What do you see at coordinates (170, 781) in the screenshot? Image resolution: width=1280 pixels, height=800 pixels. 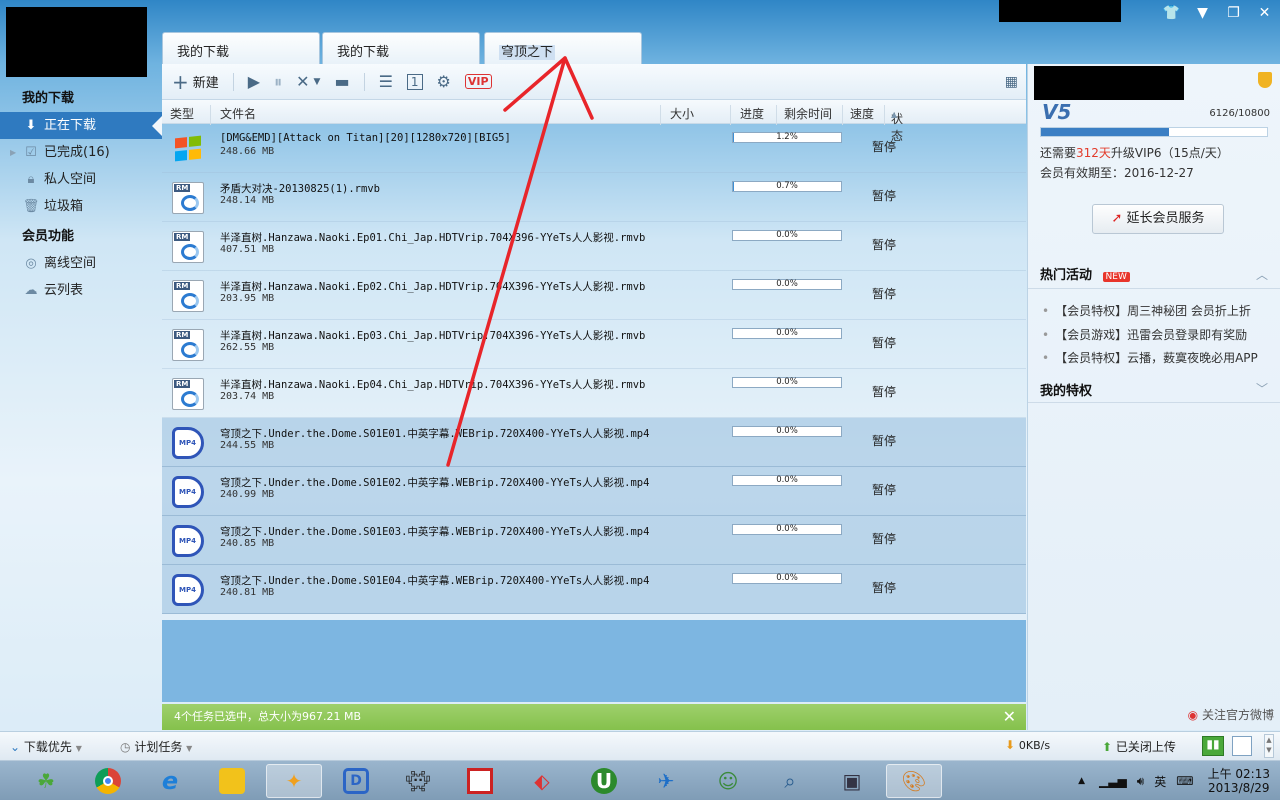 I see `ie-icon: e` at bounding box center [170, 781].